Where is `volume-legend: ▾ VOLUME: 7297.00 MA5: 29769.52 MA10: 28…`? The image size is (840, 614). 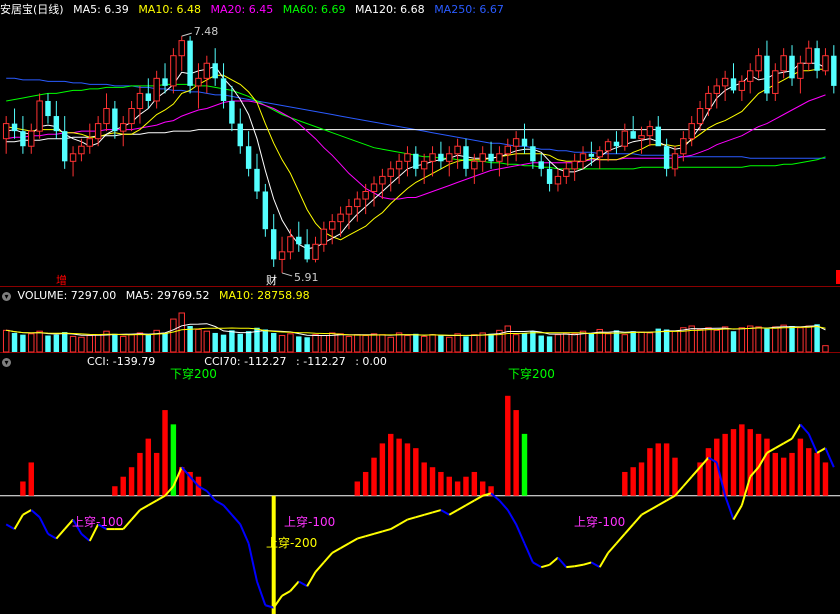 volume-legend: ▾ VOLUME: 7297.00 MA5: 29769.52 MA10: 28… is located at coordinates (158, 296).